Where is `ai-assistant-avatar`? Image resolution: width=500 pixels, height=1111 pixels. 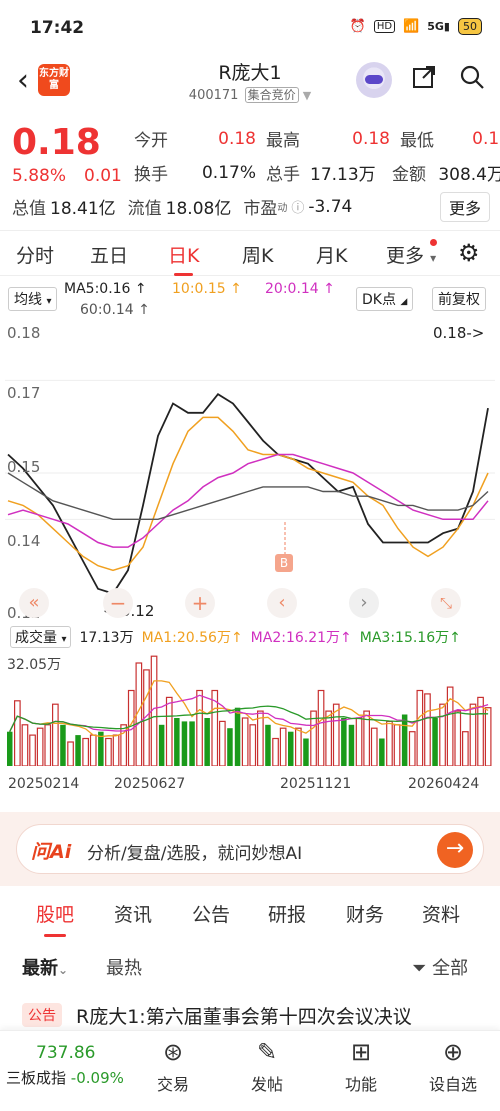 ai-assistant-avatar is located at coordinates (374, 80).